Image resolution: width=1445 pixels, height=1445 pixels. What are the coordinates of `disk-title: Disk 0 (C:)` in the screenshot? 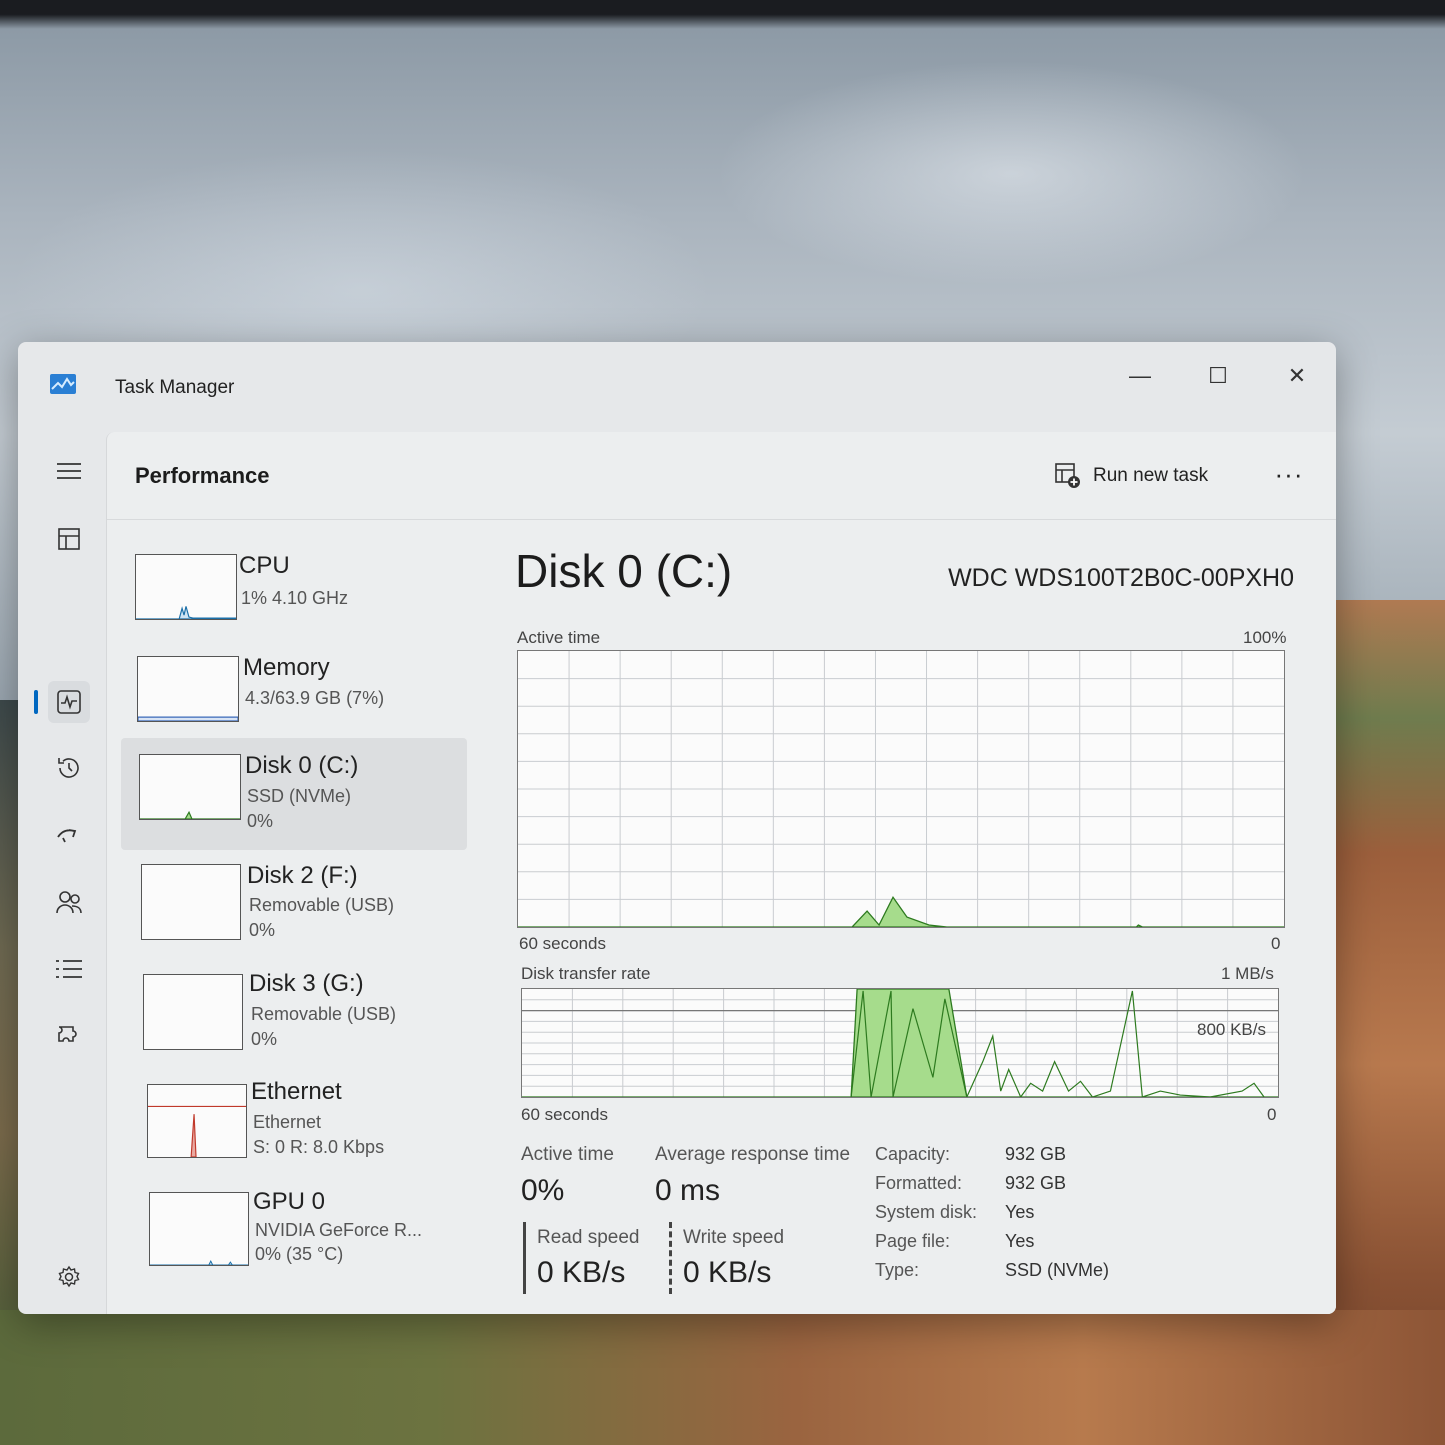 It's located at (624, 571).